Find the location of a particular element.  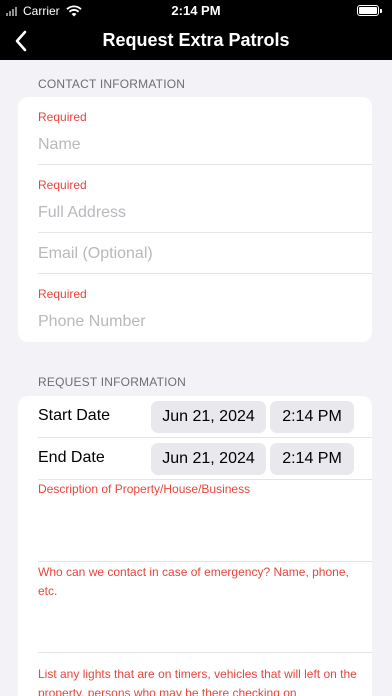

start-time-picker: 2:14 PM is located at coordinates (312, 417).